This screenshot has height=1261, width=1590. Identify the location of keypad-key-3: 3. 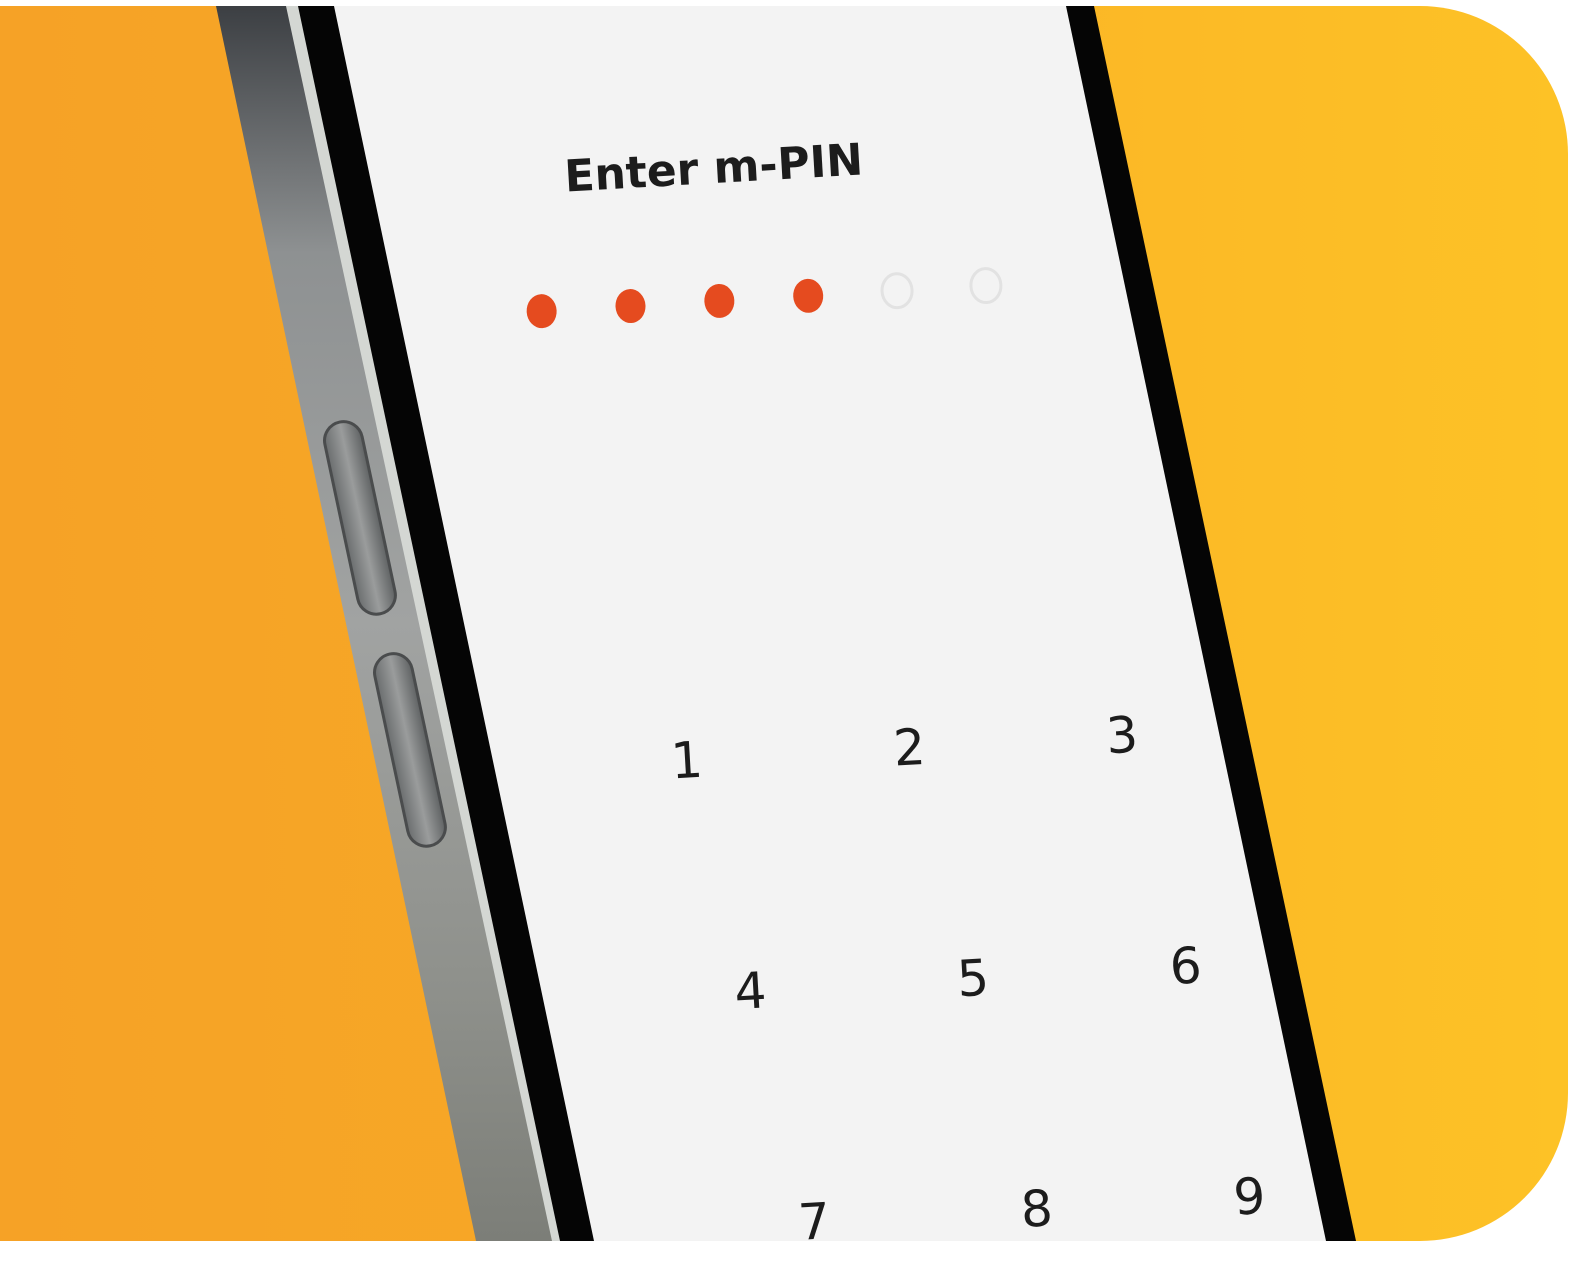
(1121, 736).